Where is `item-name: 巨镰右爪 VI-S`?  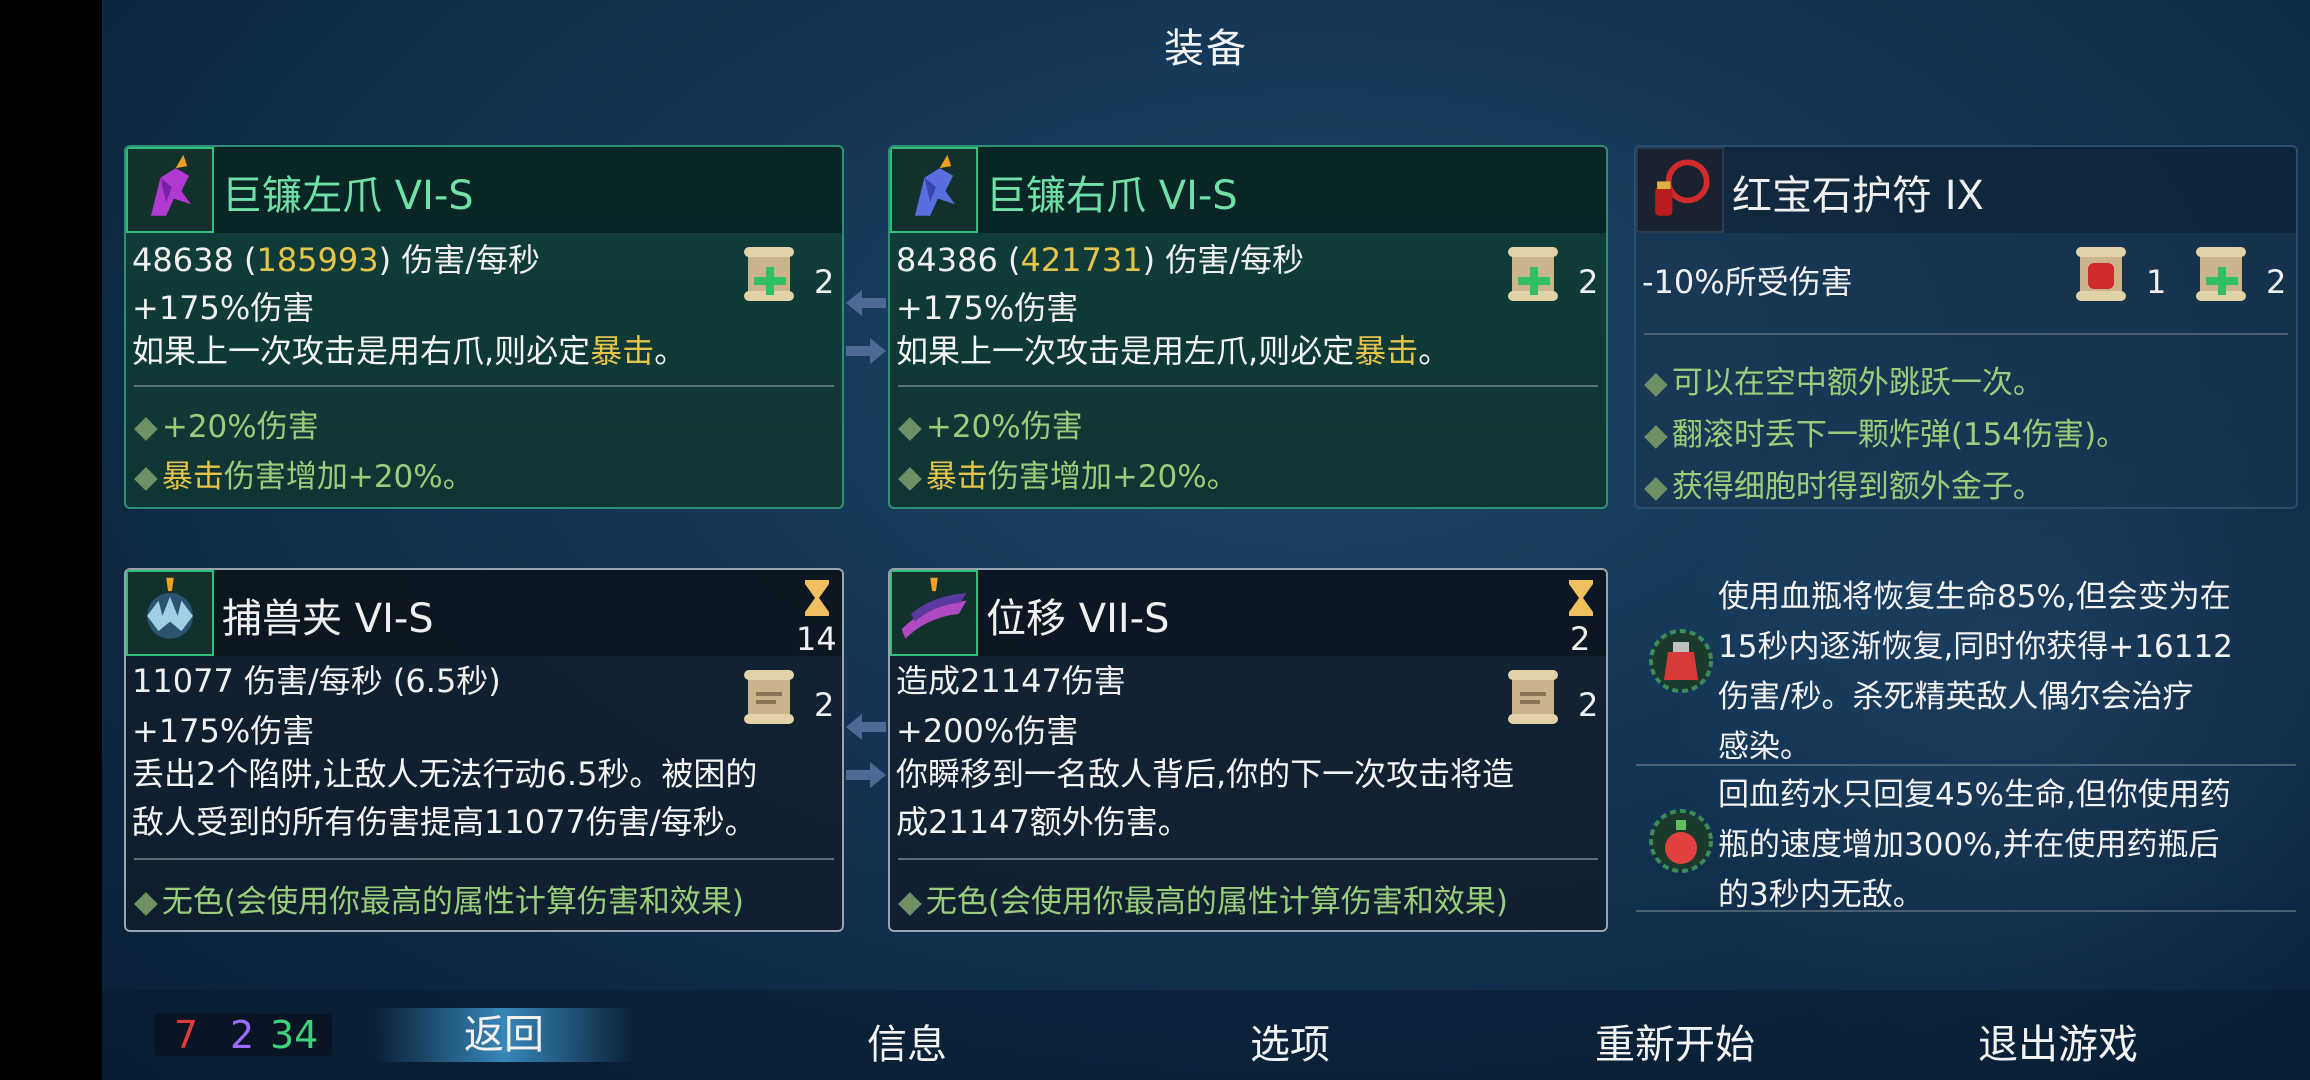
item-name: 巨镰右爪 VI-S is located at coordinates (1112, 196).